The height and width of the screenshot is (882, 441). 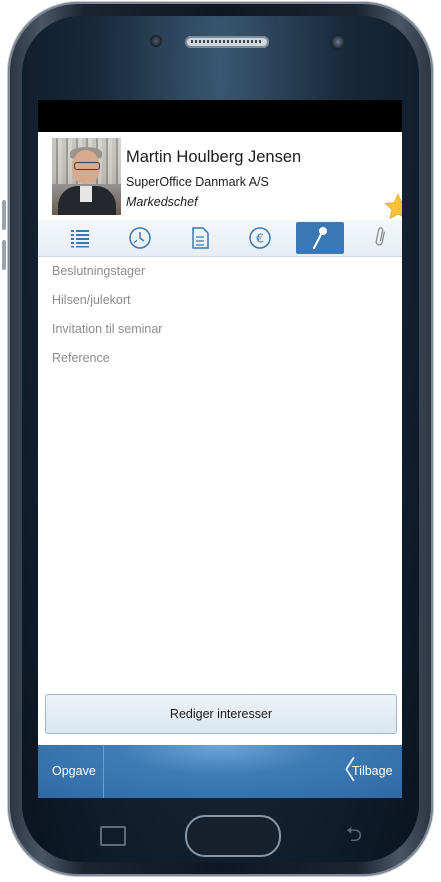 What do you see at coordinates (220, 116) in the screenshot?
I see `status-bar` at bounding box center [220, 116].